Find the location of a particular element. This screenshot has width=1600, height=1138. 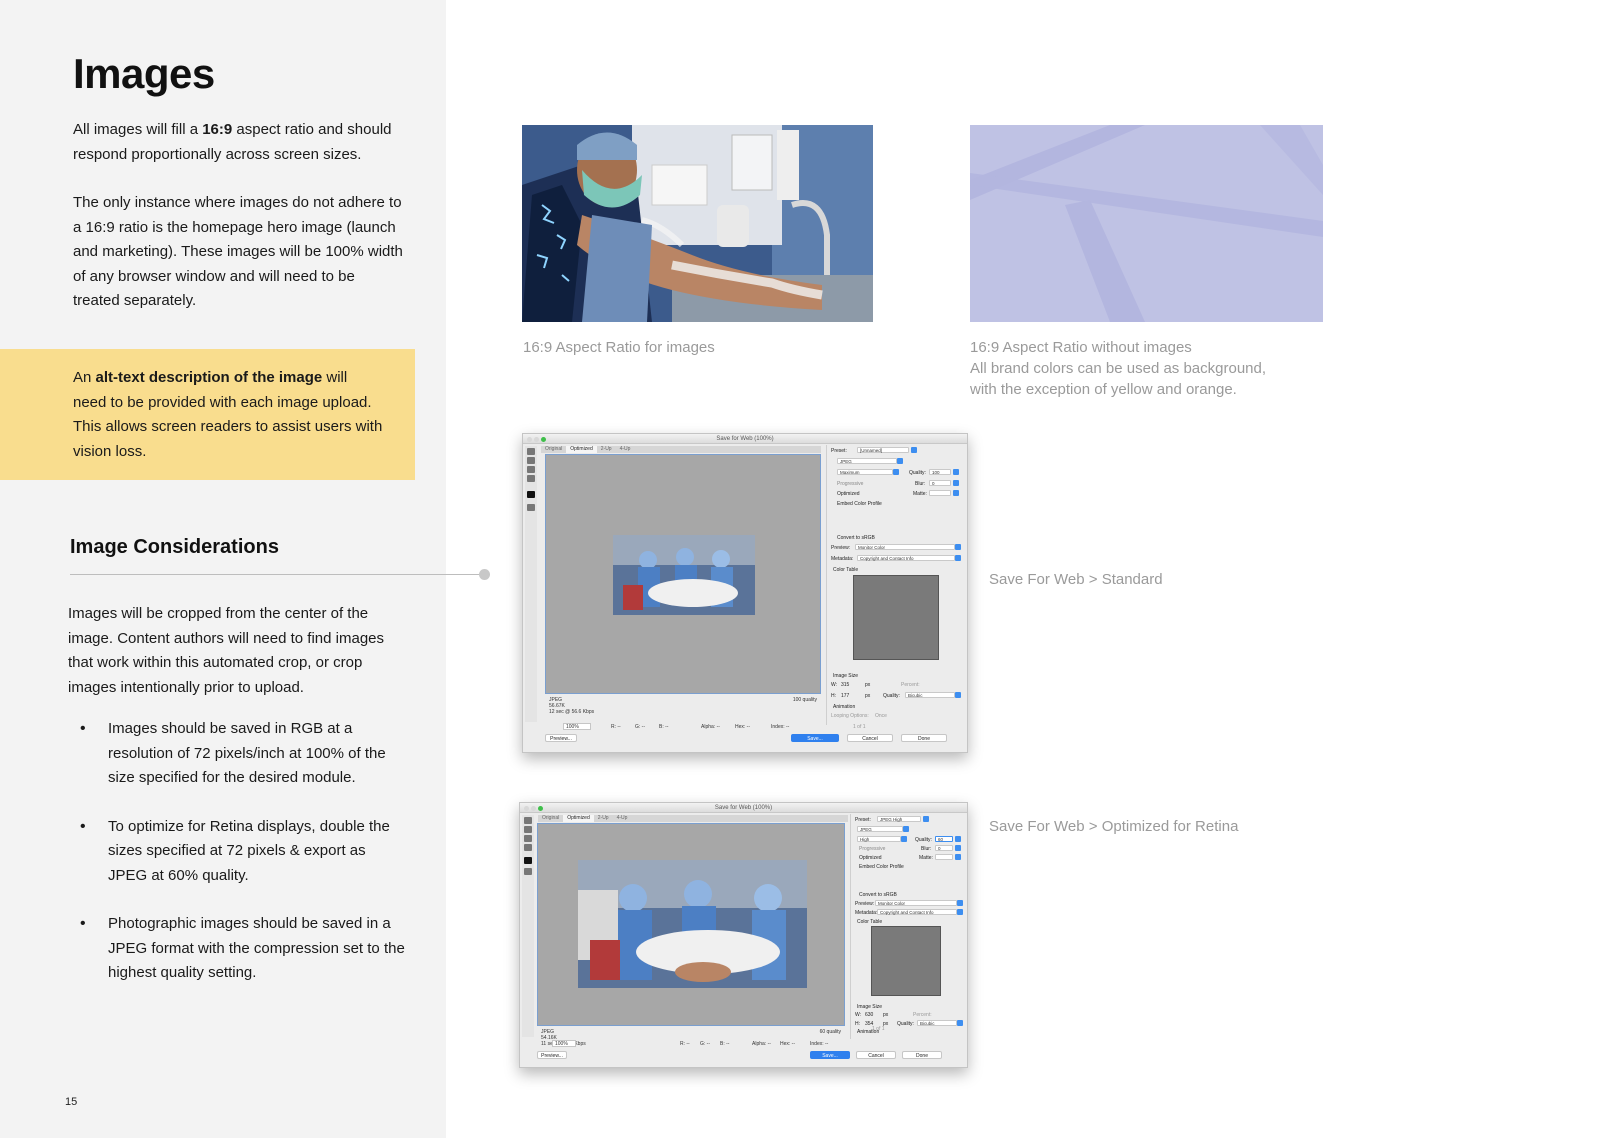

height-value: 177 is located at coordinates (845, 696).